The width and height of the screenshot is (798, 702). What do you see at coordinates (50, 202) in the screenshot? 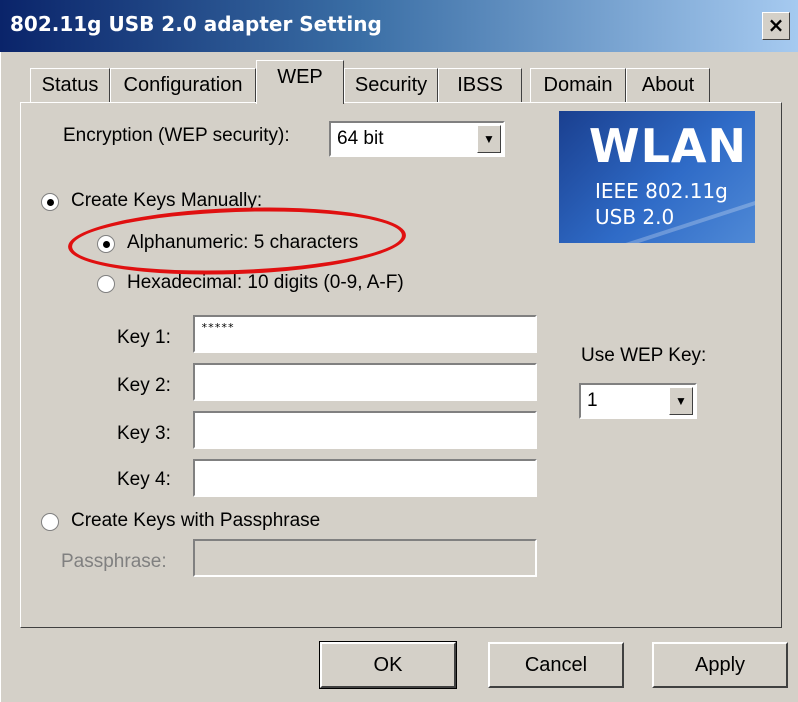
I see `radio-create-keys-manually` at bounding box center [50, 202].